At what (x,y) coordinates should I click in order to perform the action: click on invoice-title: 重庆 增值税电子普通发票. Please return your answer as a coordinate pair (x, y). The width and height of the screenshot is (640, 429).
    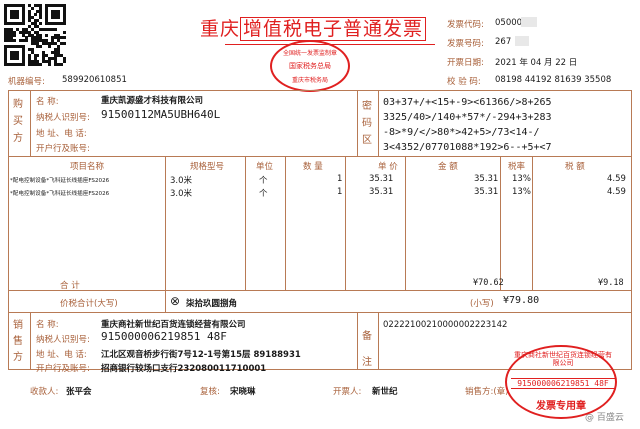
    Looking at the image, I should click on (313, 27).